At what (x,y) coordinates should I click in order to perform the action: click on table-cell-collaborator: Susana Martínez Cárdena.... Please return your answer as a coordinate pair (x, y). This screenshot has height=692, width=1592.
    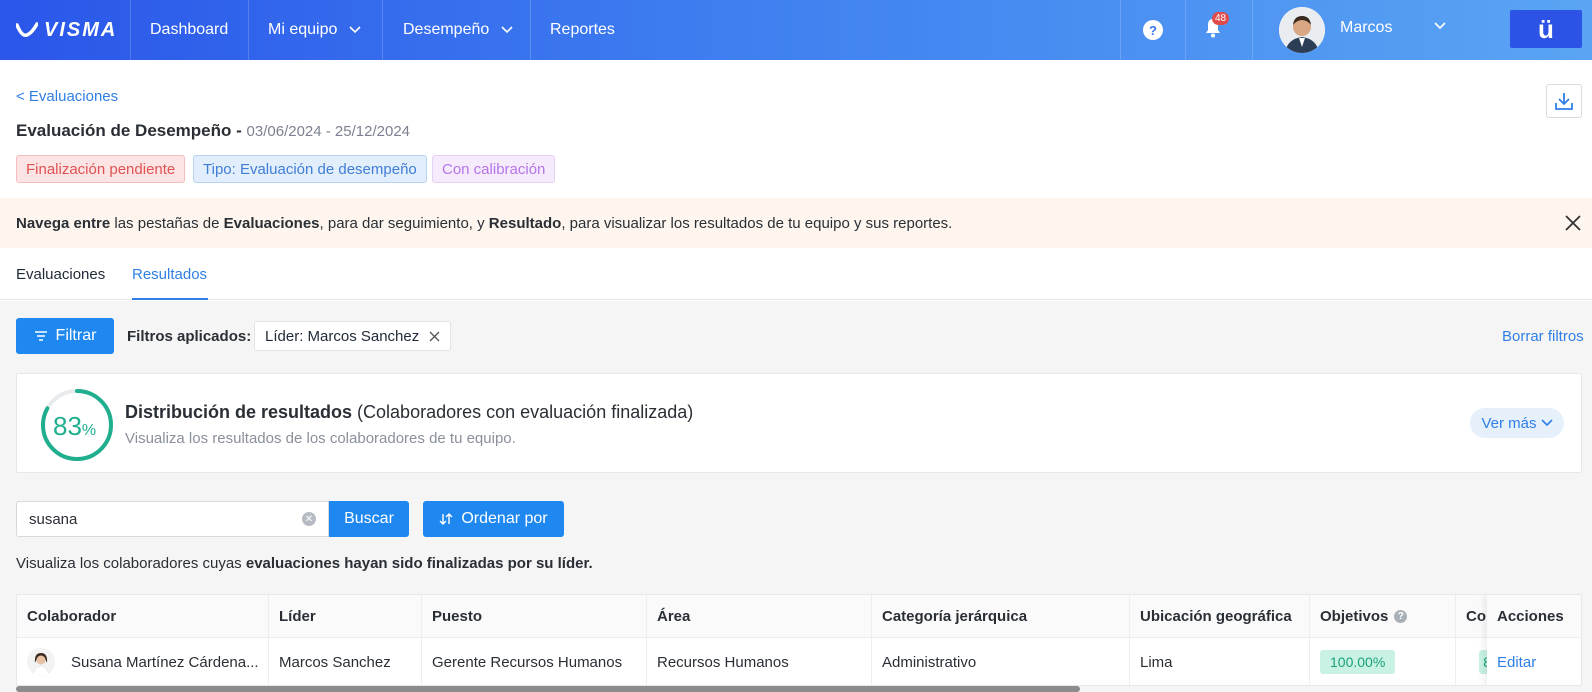
    Looking at the image, I should click on (143, 661).